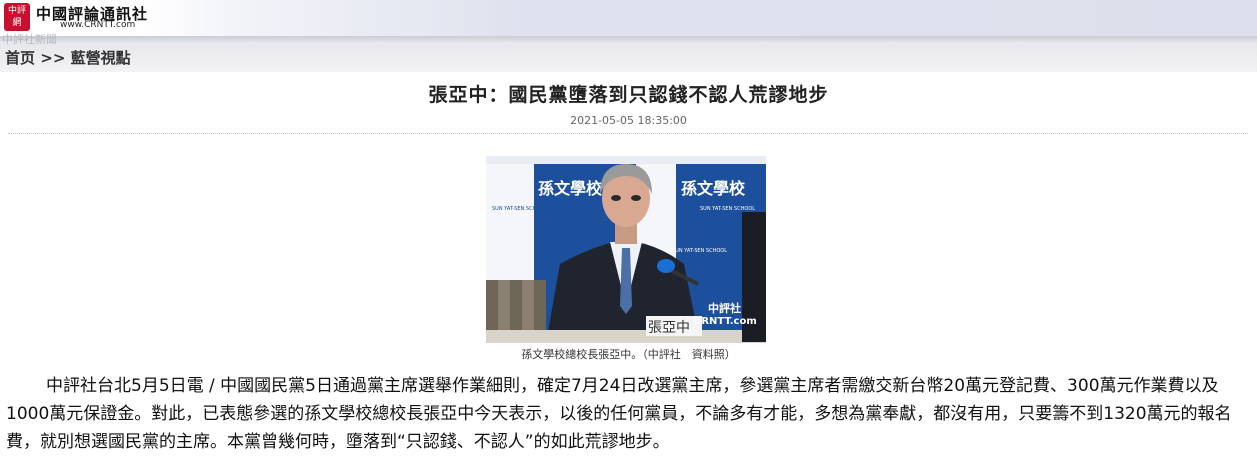  I want to click on photo-school-en-left: SUN YAT-SEN SCHOOL, so click(519, 209).